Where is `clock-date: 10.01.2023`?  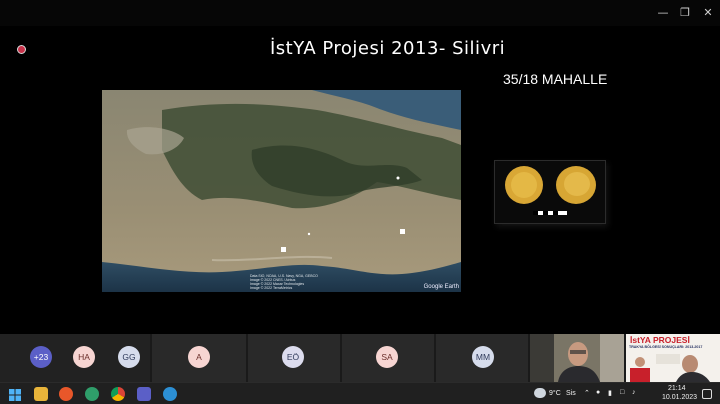
clock-date: 10.01.2023 is located at coordinates (679, 397).